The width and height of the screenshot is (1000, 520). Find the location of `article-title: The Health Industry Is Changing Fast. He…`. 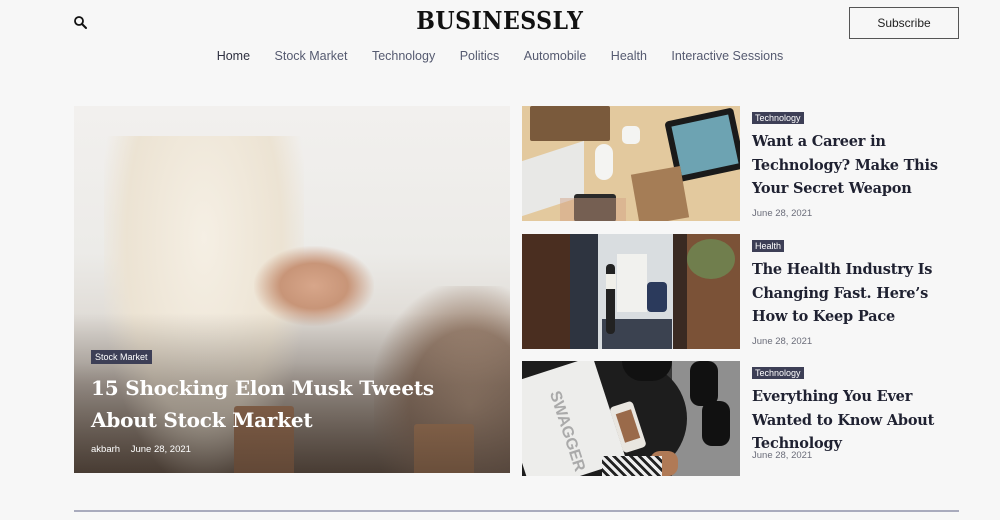

article-title: The Health Industry Is Changing Fast. He… is located at coordinates (859, 293).